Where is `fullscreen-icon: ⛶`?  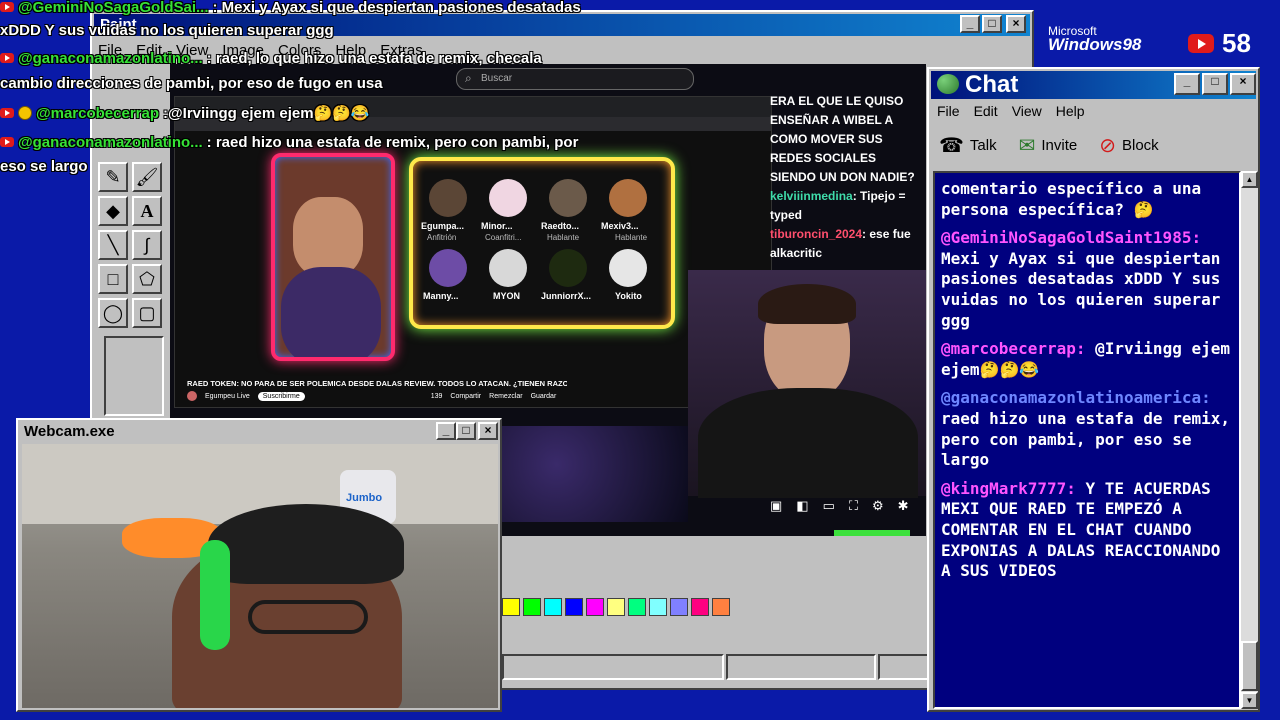
fullscreen-icon: ⛶ is located at coordinates (853, 506).